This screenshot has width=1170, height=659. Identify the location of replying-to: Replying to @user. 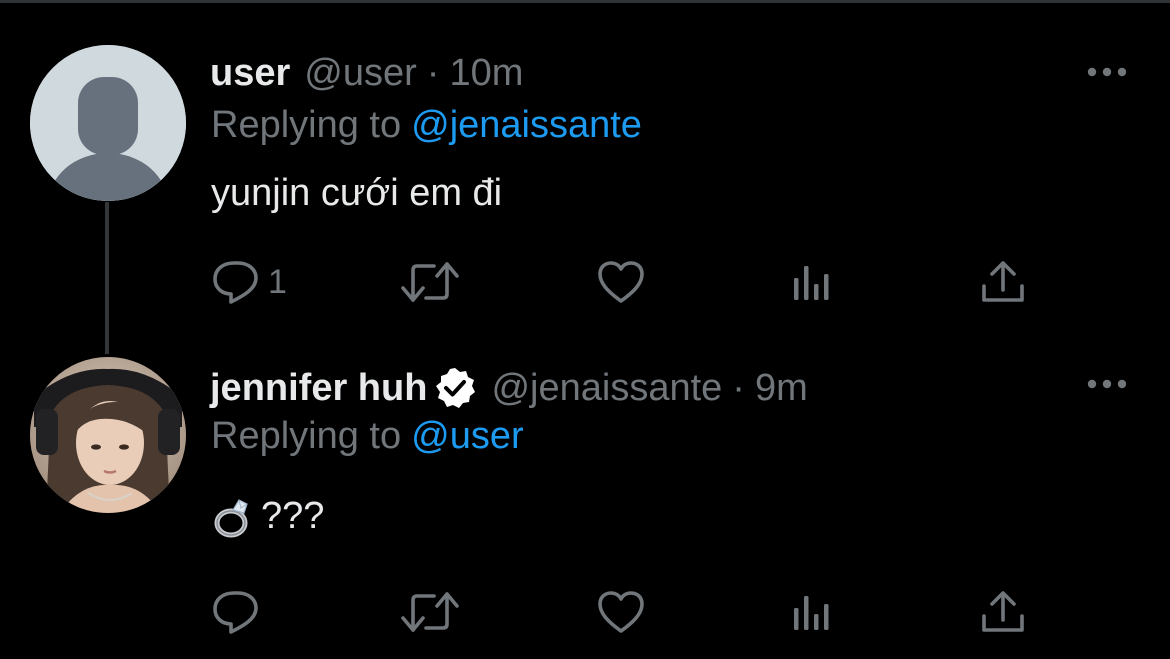
(367, 436).